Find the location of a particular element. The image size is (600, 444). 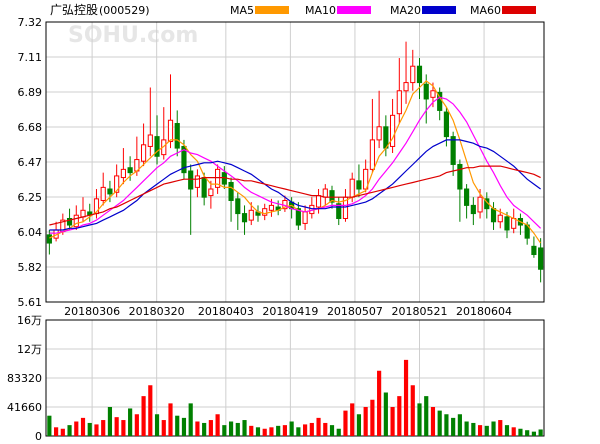

price-tick-label: 6.04 is located at coordinates (30, 232).